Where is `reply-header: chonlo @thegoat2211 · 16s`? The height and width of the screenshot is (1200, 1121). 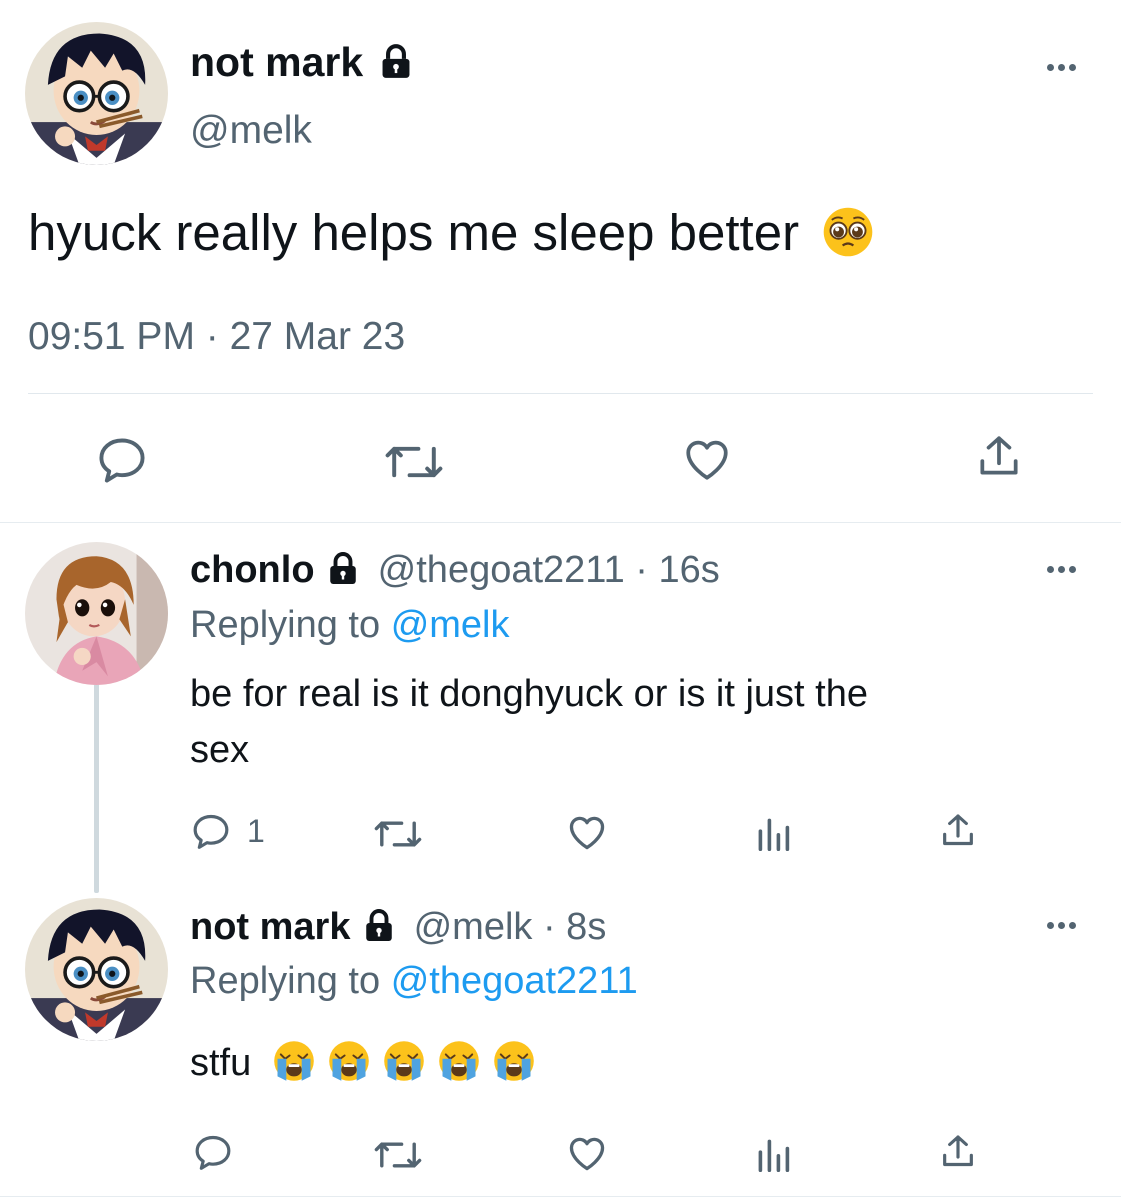 reply-header: chonlo @thegoat2211 · 16s is located at coordinates (455, 570).